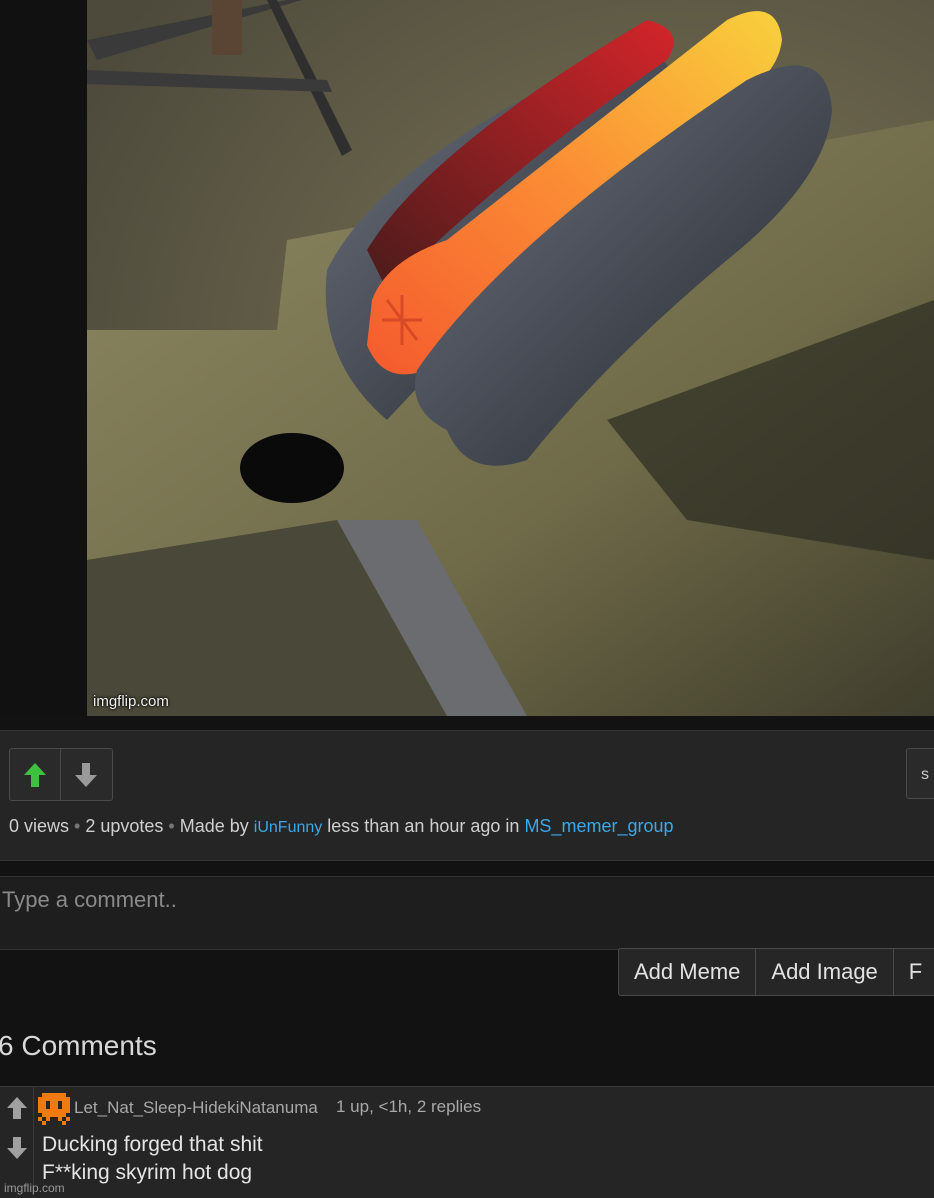 This screenshot has width=934, height=1198. Describe the element at coordinates (288, 827) in the screenshot. I see `author-link: iUnFunny` at that location.